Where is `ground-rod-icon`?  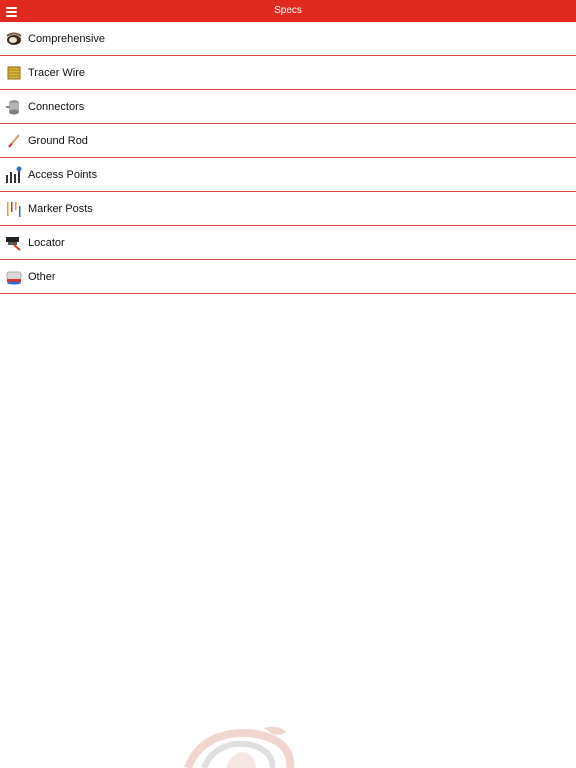
ground-rod-icon is located at coordinates (14, 140).